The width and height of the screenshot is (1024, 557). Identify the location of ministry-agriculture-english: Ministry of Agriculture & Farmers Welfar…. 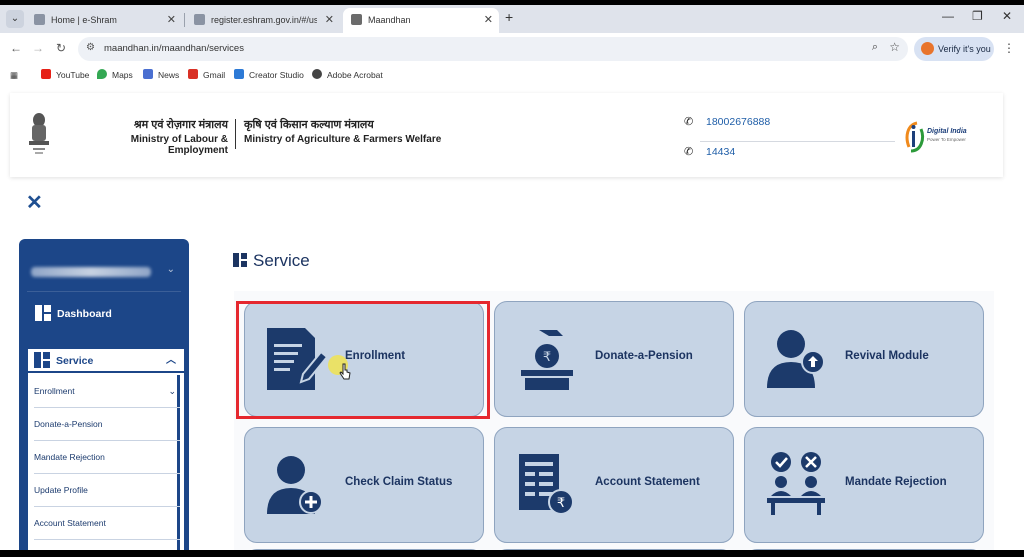
(343, 139).